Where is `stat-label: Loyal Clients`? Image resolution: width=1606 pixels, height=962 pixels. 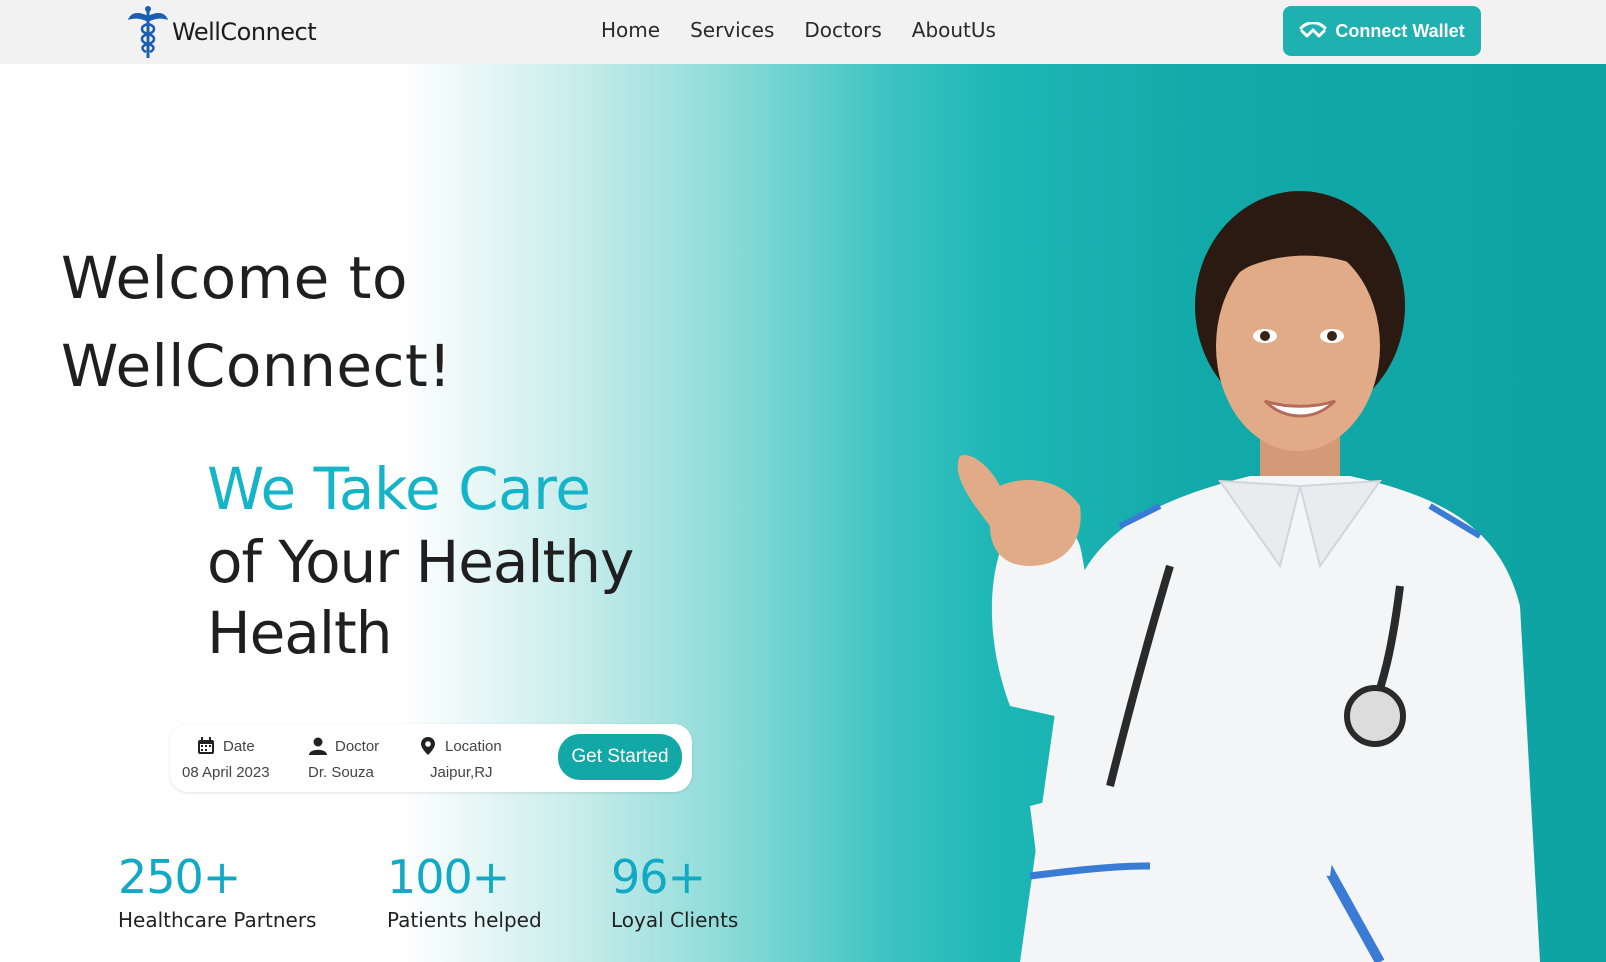 stat-label: Loyal Clients is located at coordinates (675, 920).